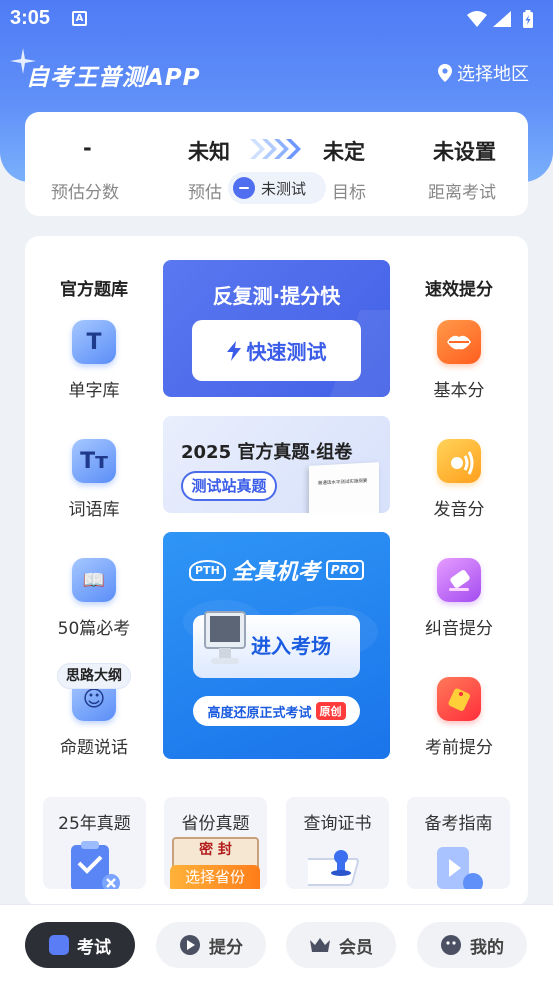 The image size is (553, 984). What do you see at coordinates (244, 188) in the screenshot?
I see `minus-icon` at bounding box center [244, 188].